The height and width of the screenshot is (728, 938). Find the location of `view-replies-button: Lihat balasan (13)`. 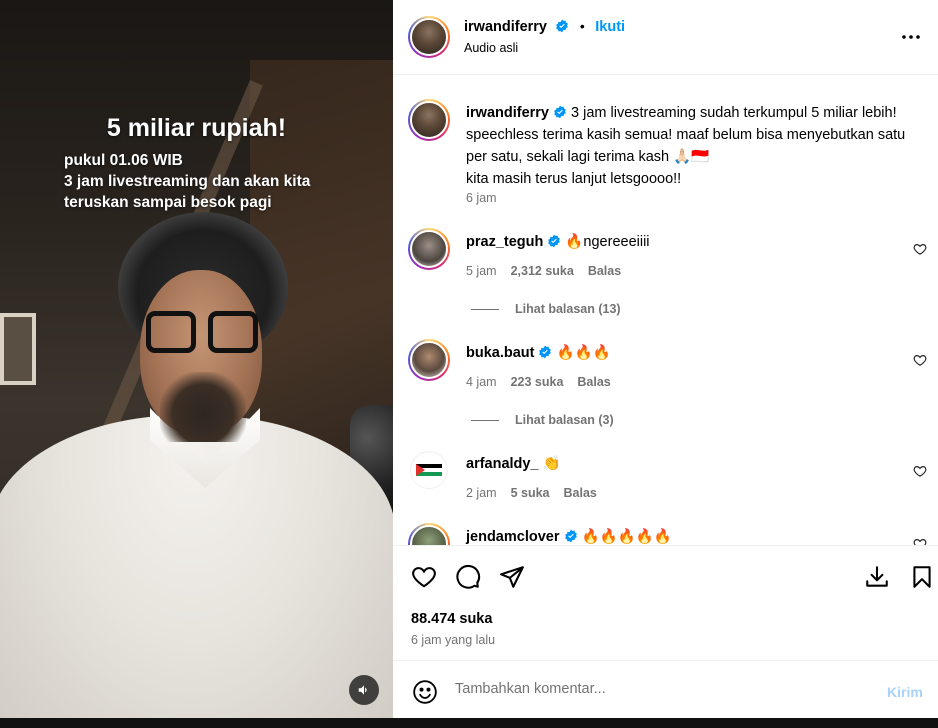

view-replies-button: Lihat balasan (13) is located at coordinates (546, 309).